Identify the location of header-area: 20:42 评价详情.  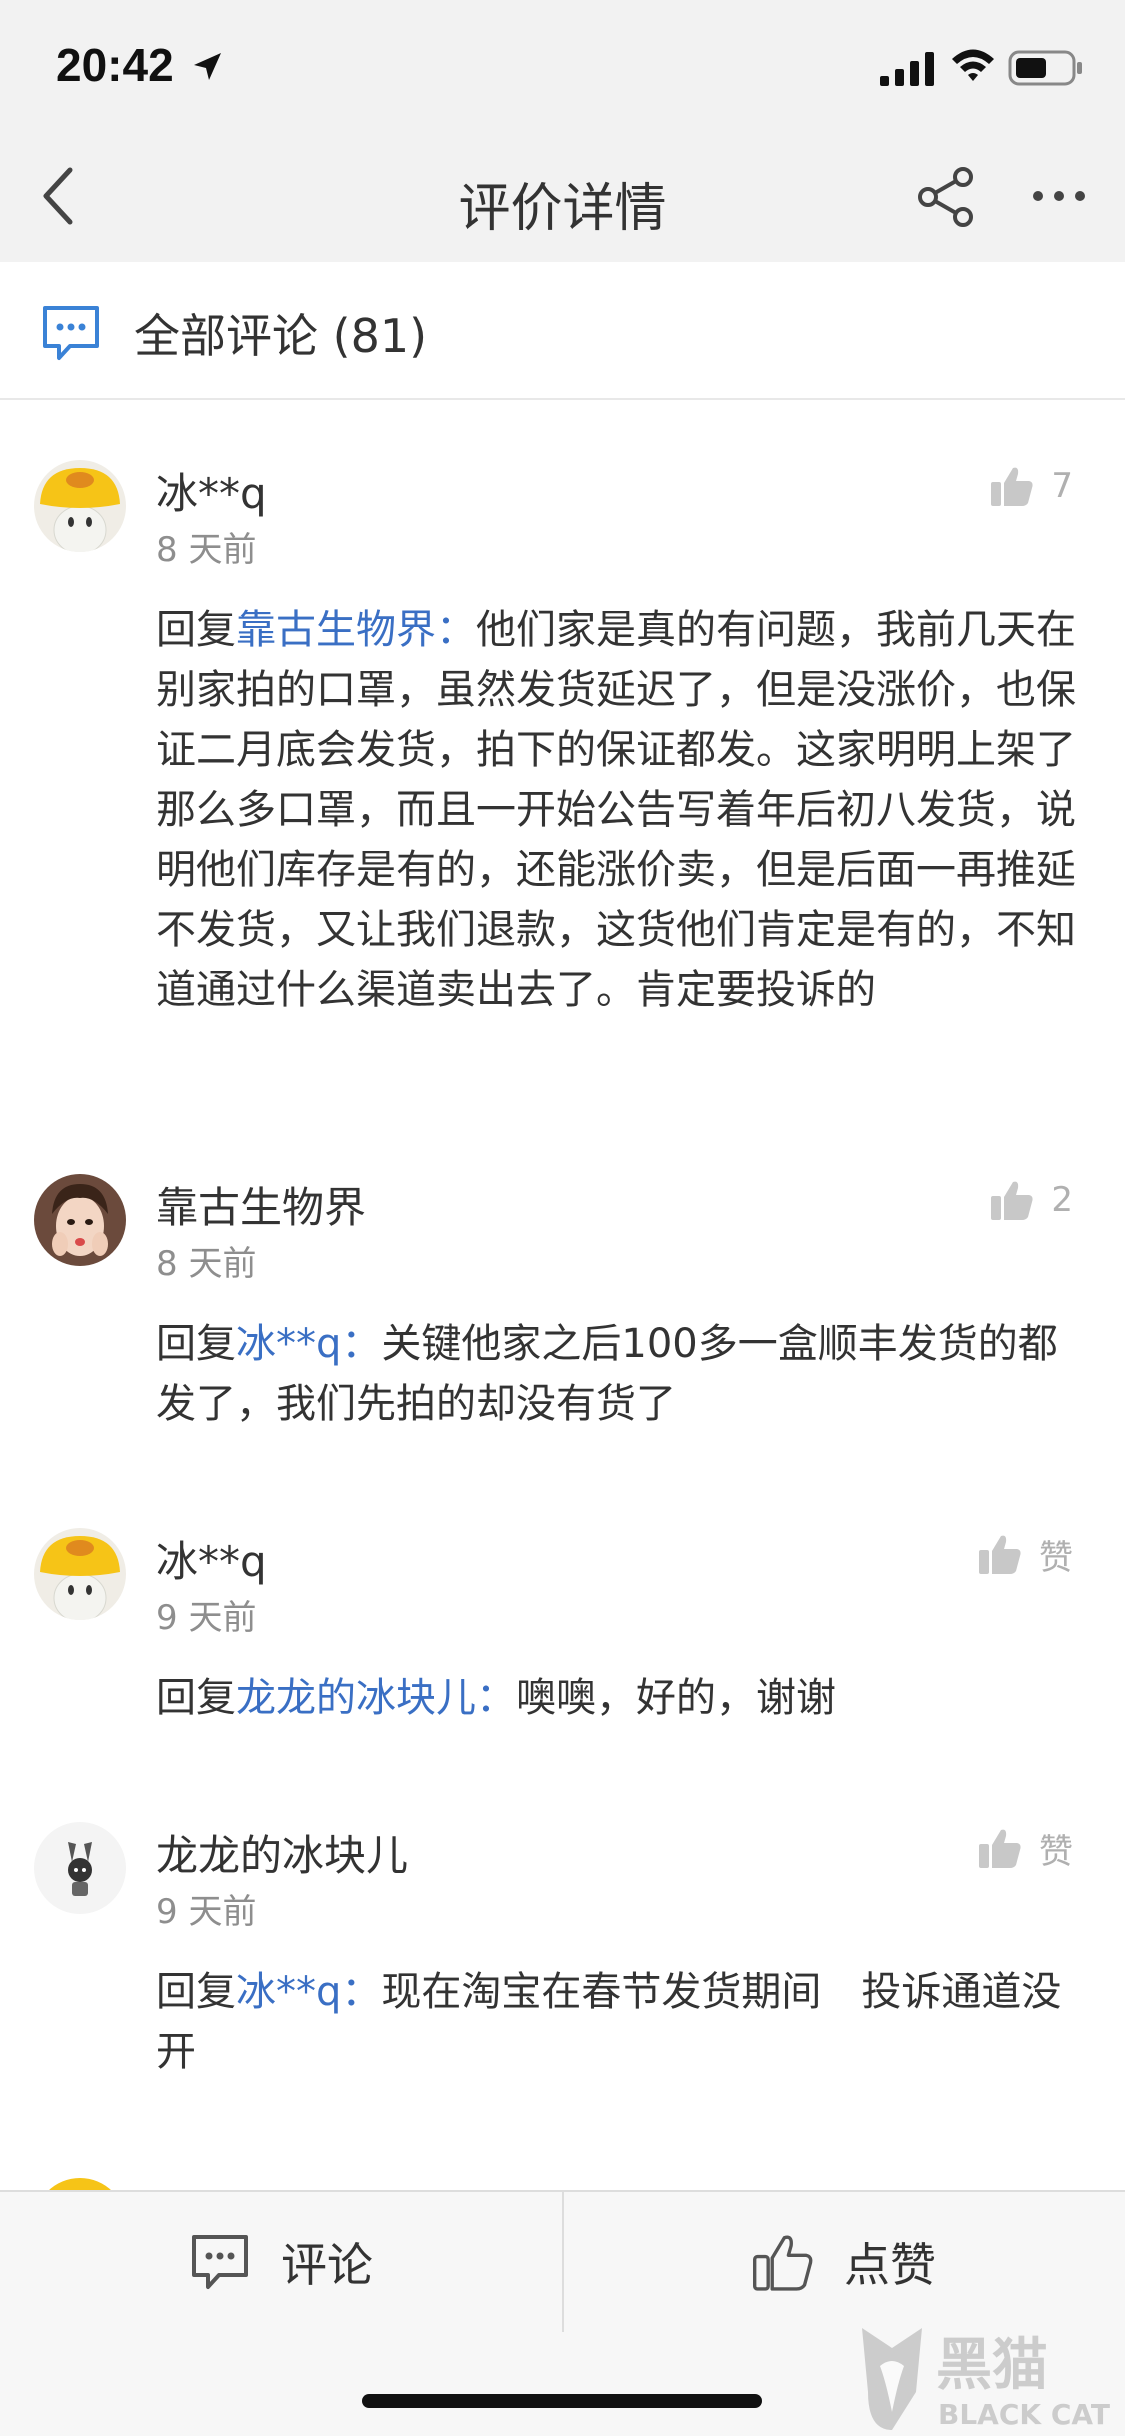
(562, 131).